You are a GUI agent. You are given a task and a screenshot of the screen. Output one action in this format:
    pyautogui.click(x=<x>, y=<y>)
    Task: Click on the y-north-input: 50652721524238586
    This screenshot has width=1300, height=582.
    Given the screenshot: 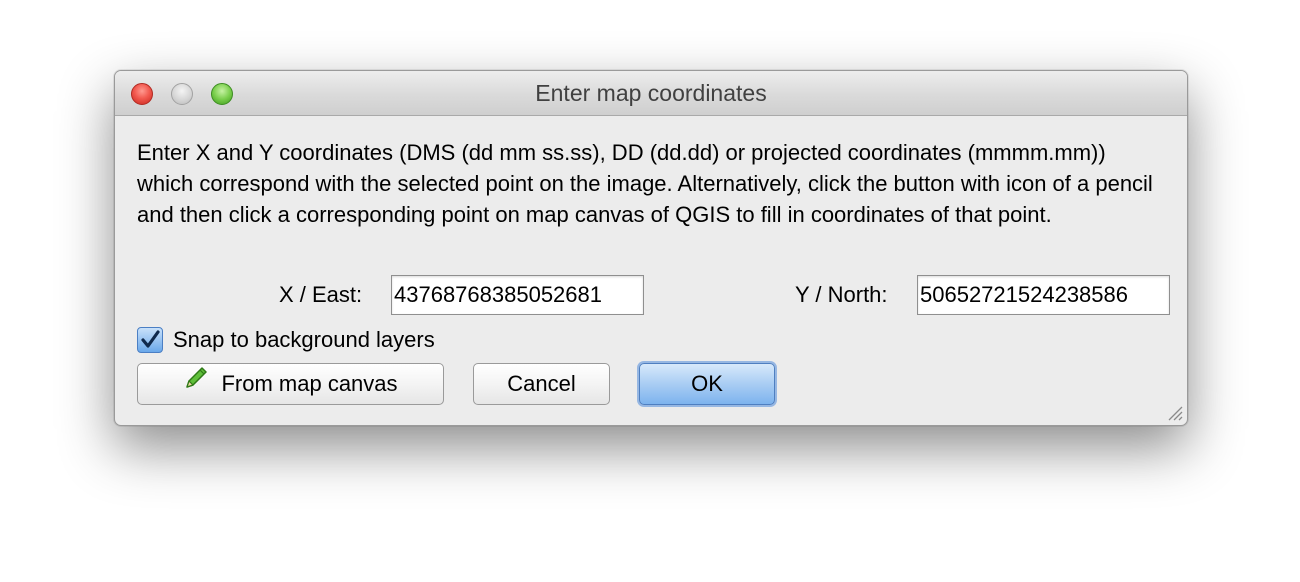 What is the action you would take?
    pyautogui.click(x=1043, y=295)
    